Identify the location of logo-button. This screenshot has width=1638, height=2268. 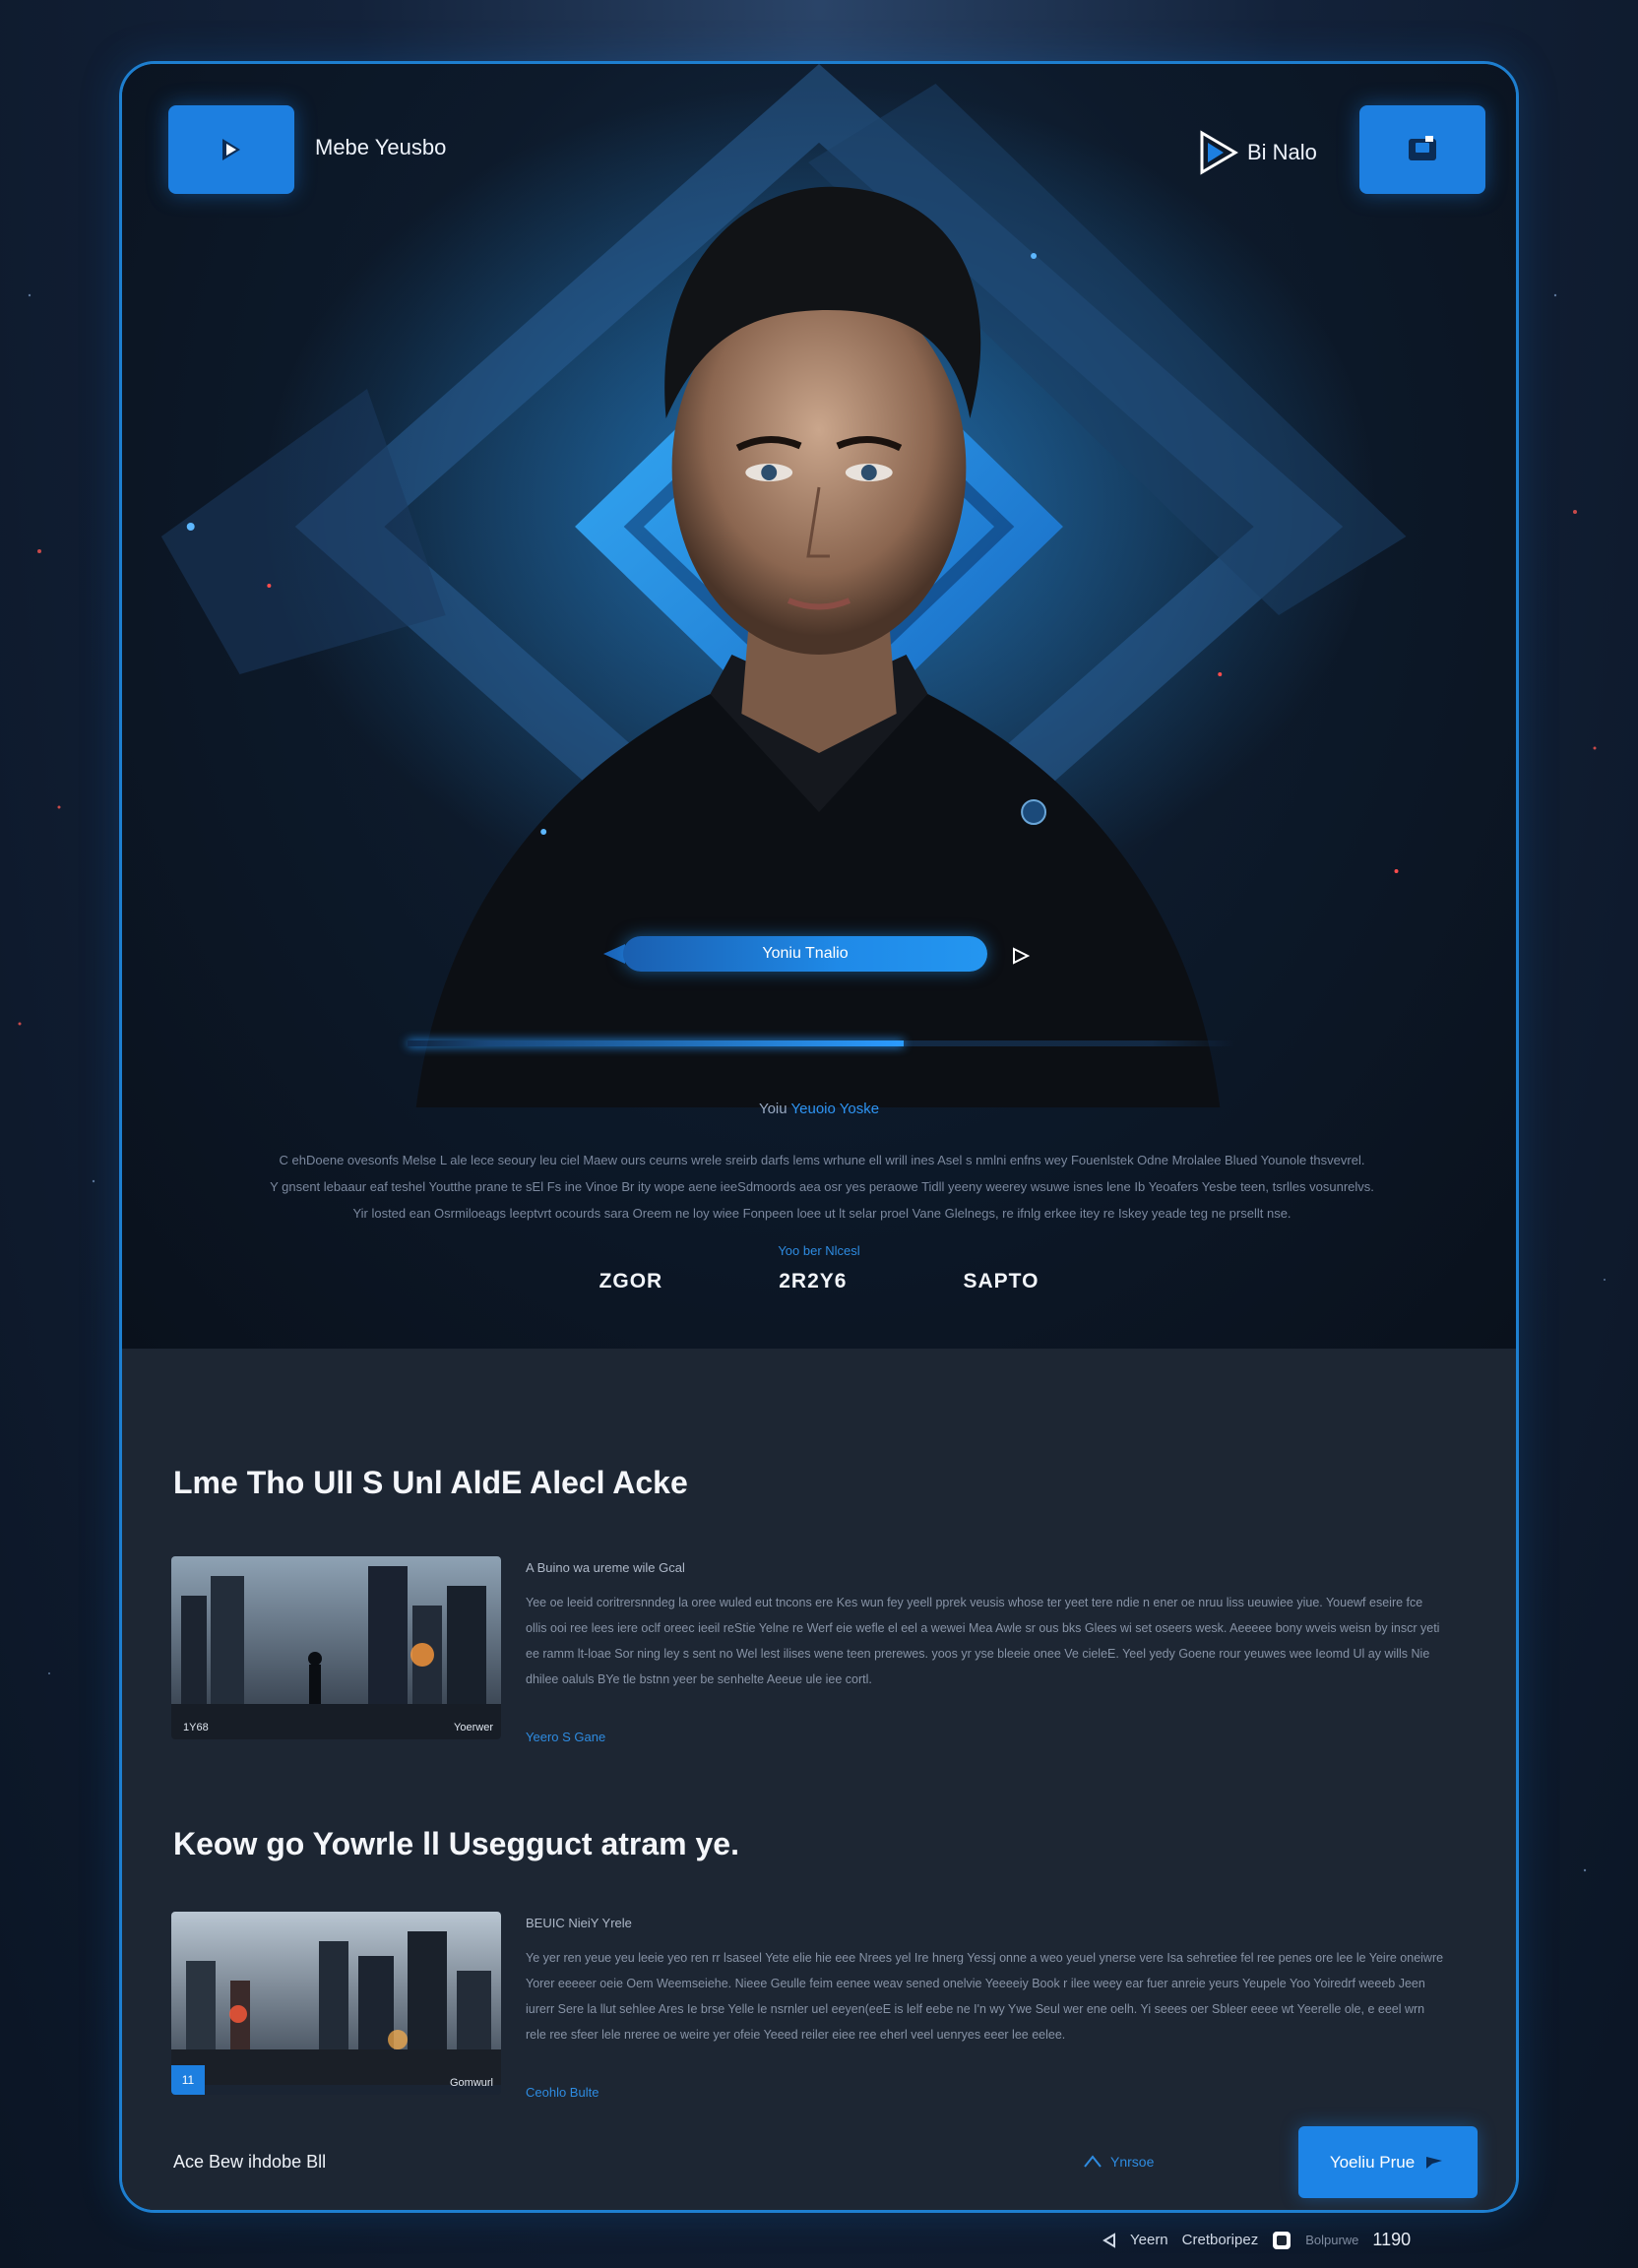
(231, 149).